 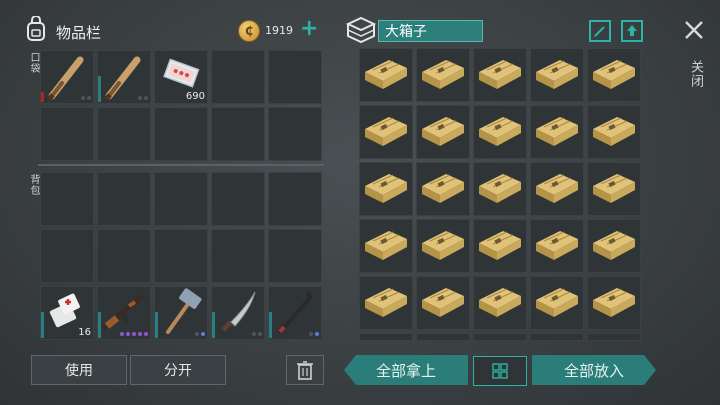 I want to click on discard-button, so click(x=305, y=370).